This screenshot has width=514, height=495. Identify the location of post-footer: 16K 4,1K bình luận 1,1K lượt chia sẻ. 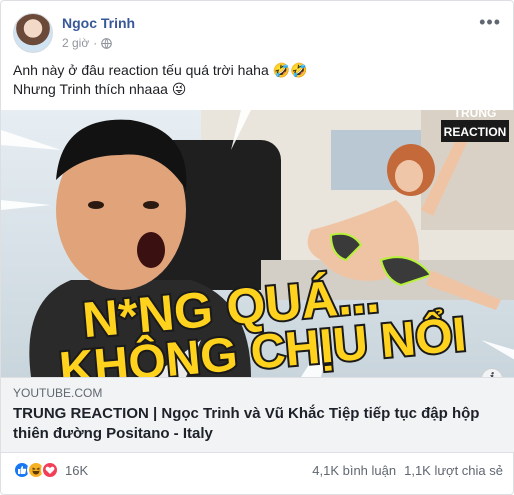
(258, 471).